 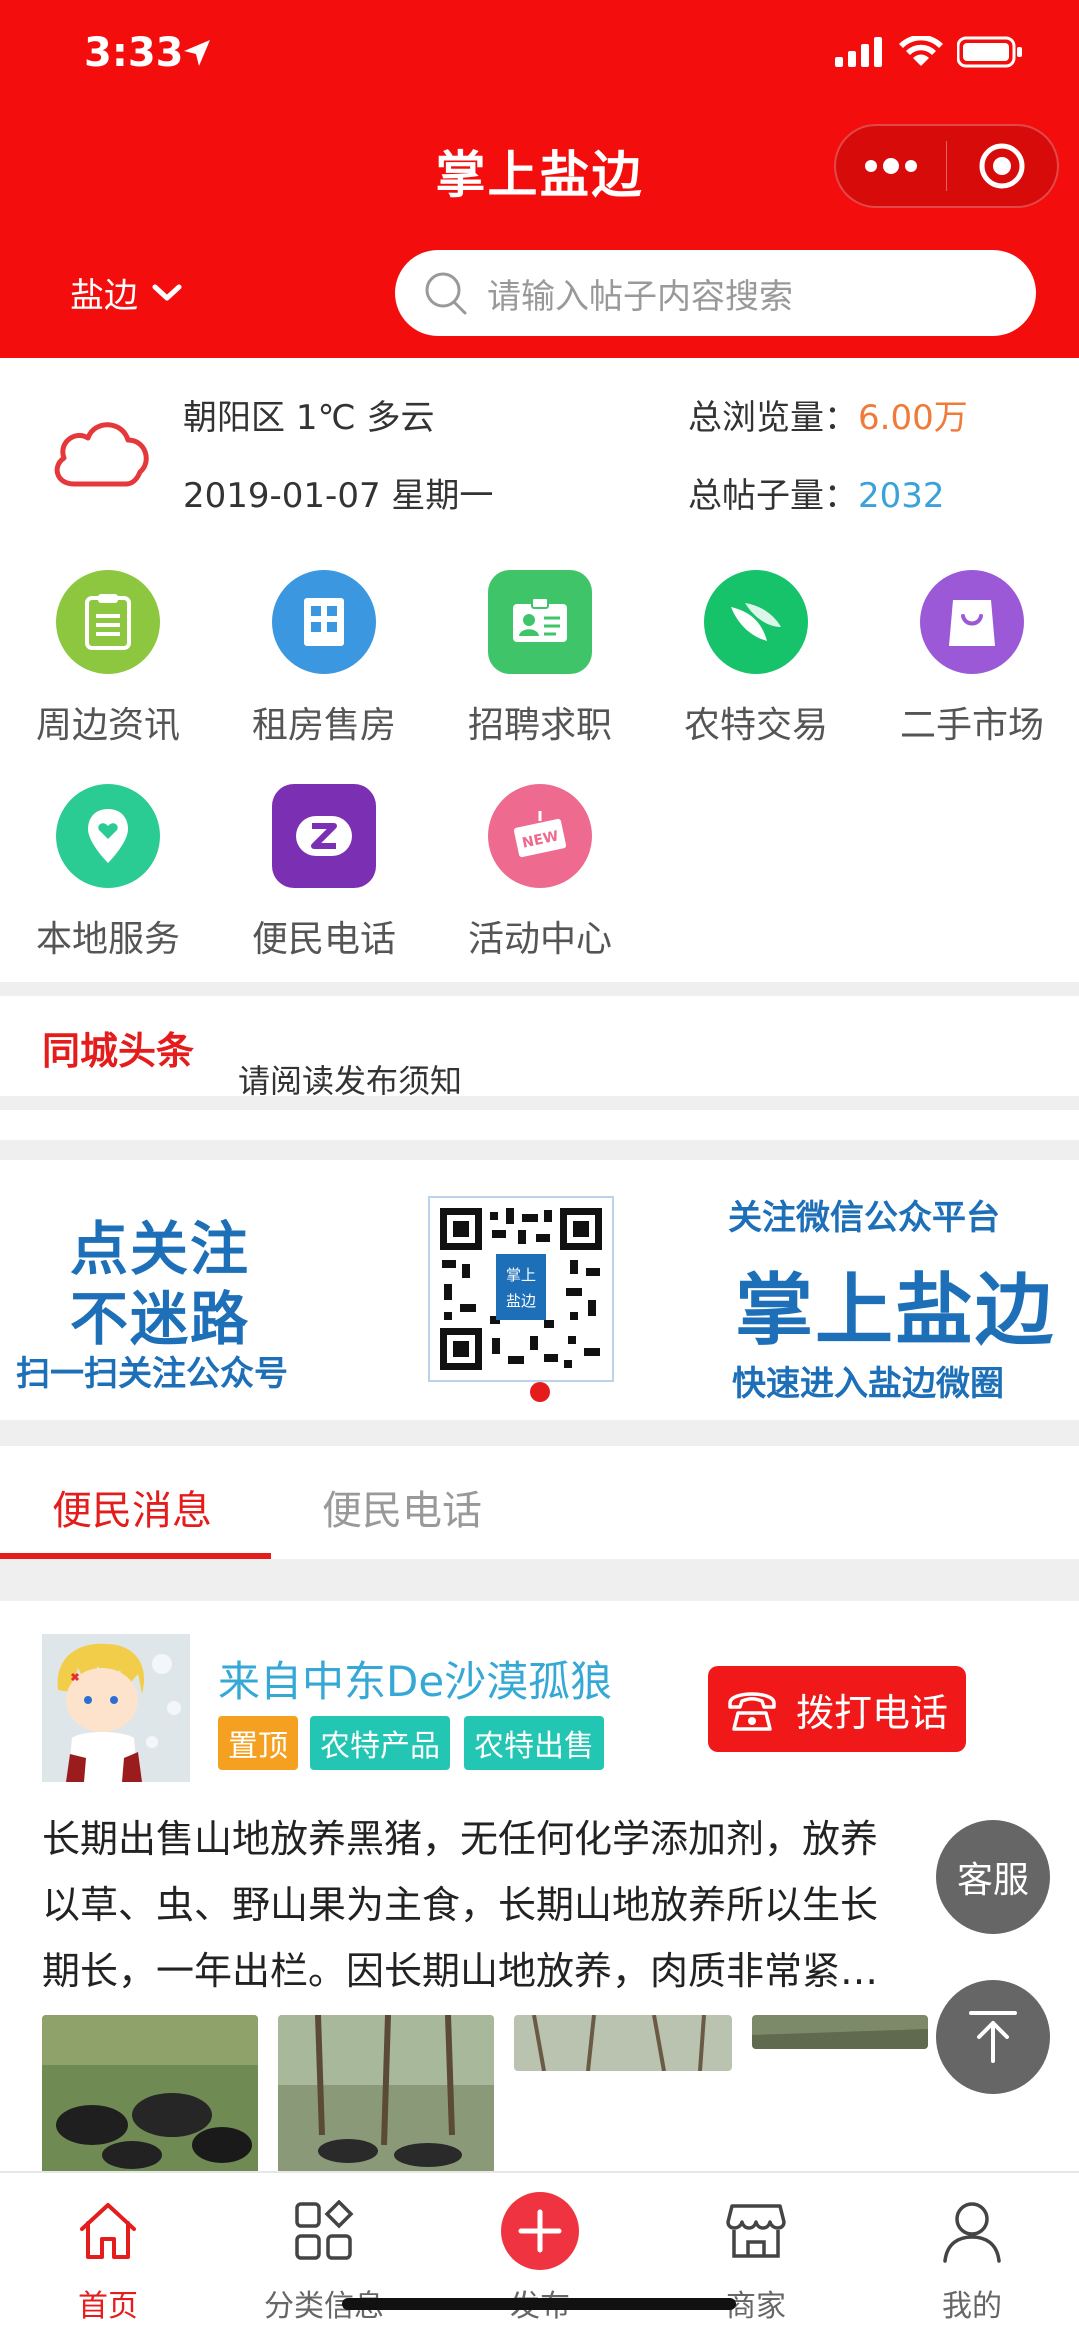 What do you see at coordinates (104, 296) in the screenshot?
I see `city-label: 盐边` at bounding box center [104, 296].